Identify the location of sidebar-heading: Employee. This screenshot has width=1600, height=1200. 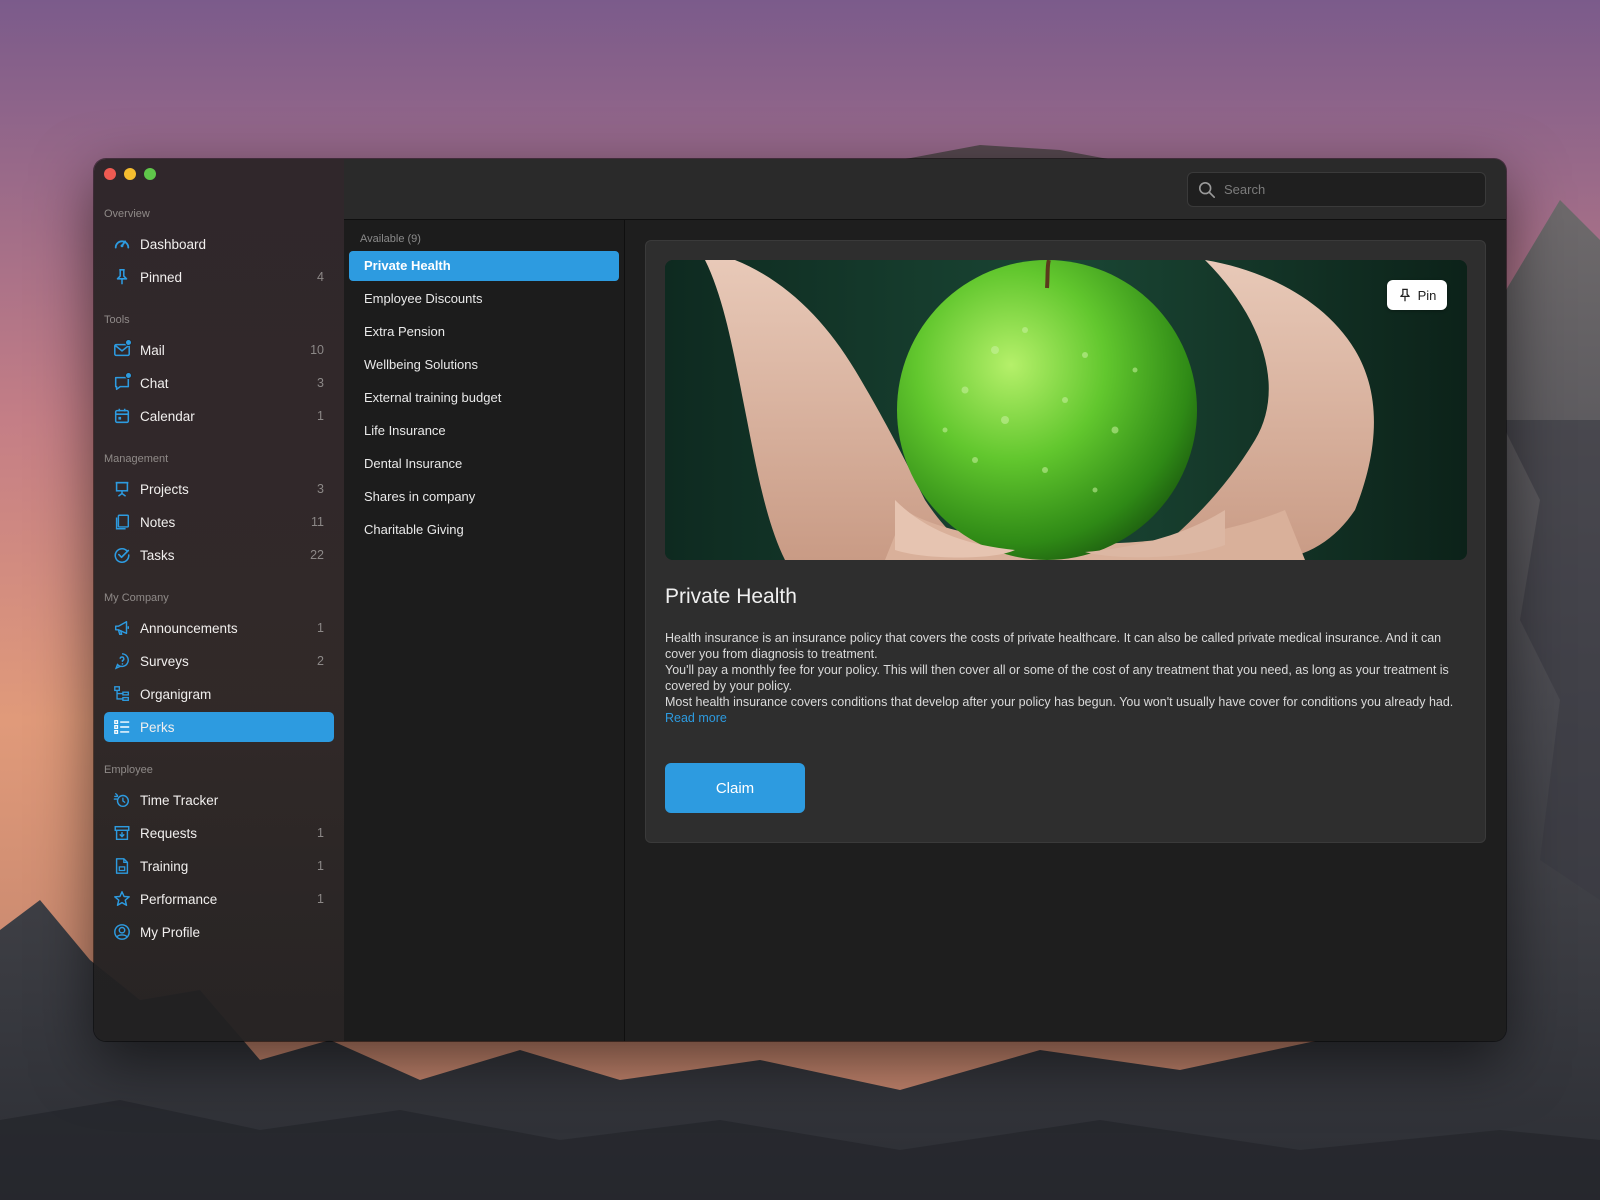
(128, 770).